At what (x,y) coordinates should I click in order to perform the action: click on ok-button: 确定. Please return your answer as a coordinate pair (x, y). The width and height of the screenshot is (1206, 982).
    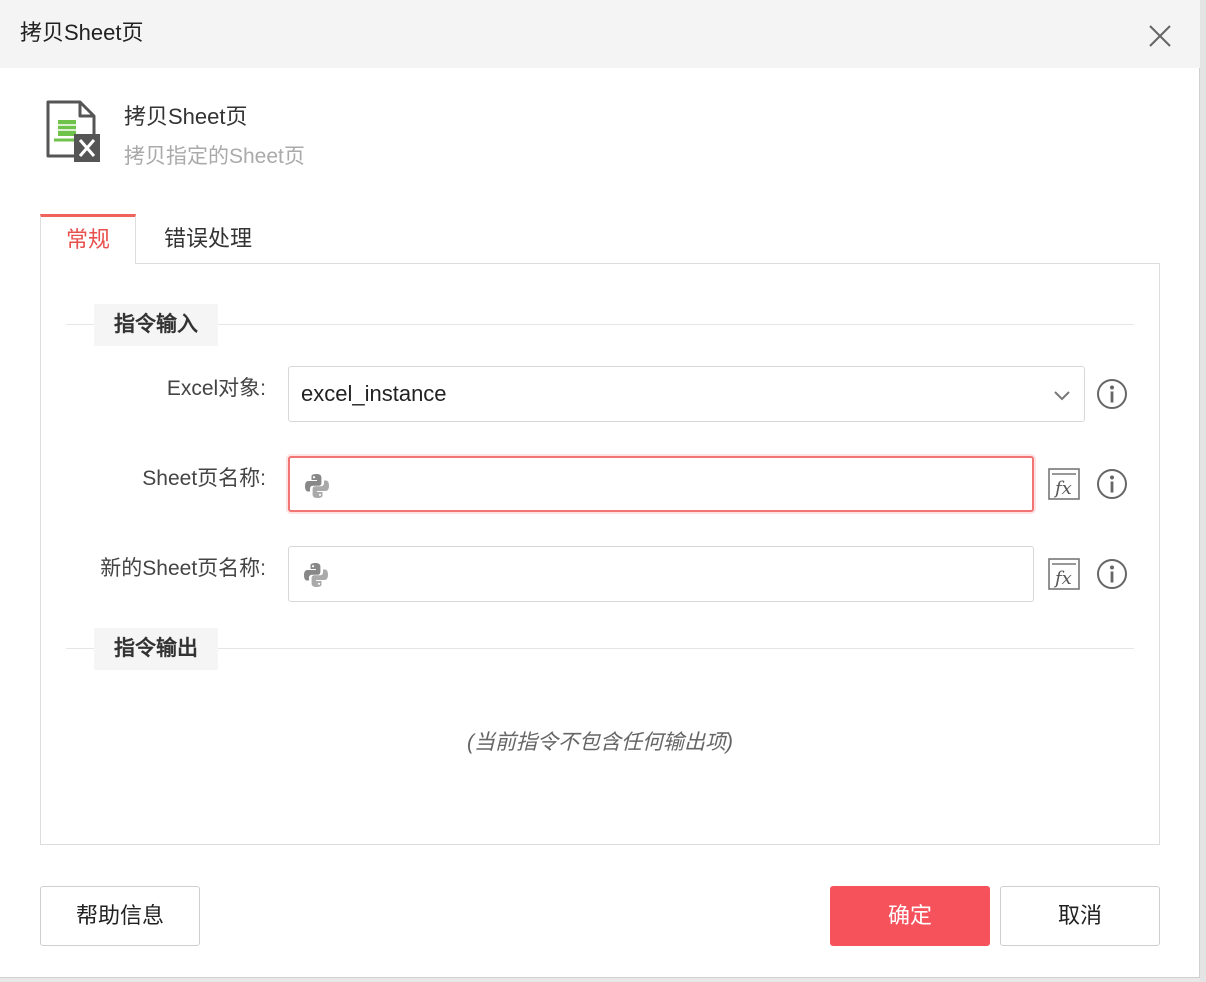
    Looking at the image, I should click on (910, 916).